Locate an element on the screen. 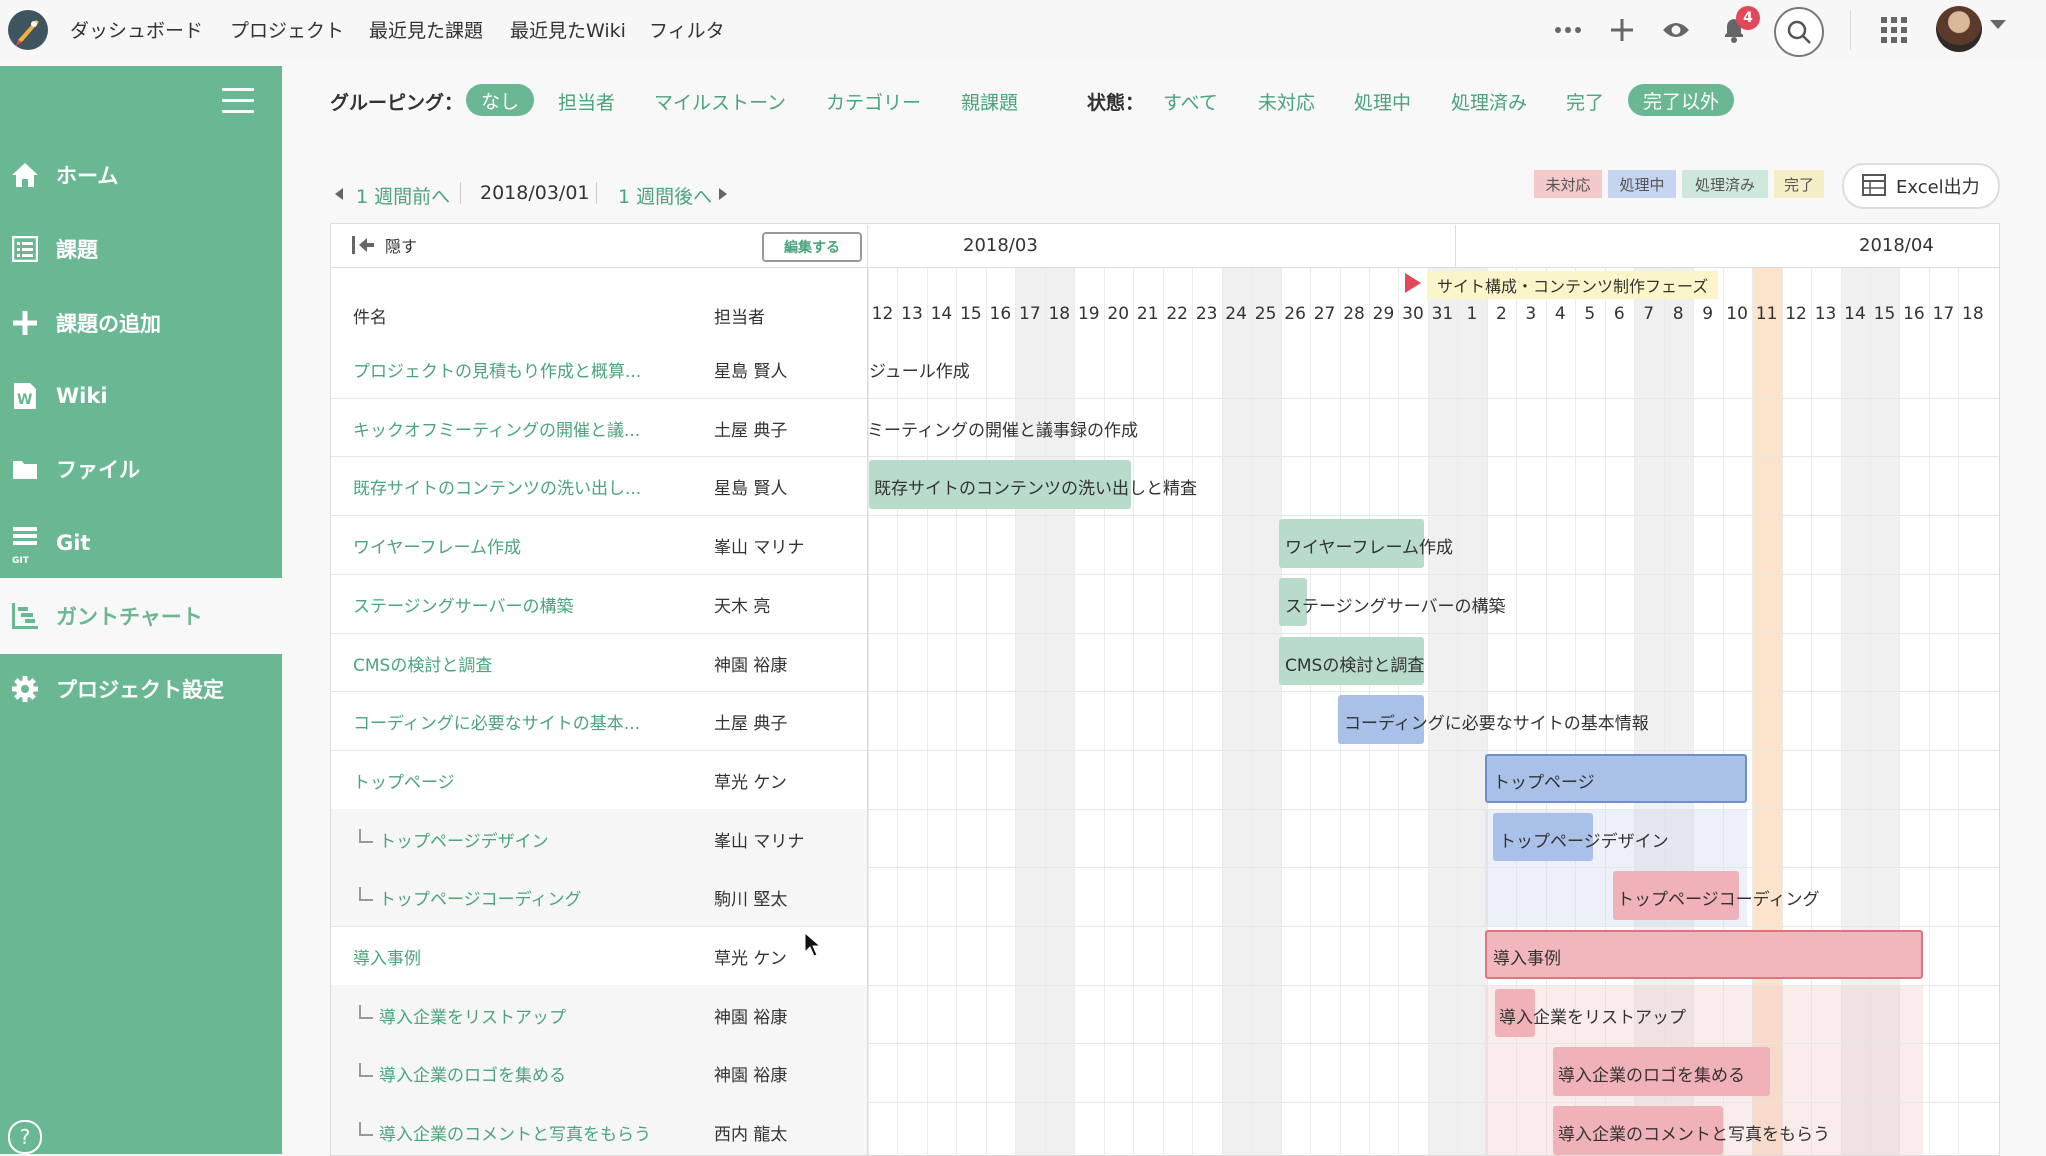 The image size is (2046, 1156). grouping-option-parent-issue: 親課題 is located at coordinates (989, 101).